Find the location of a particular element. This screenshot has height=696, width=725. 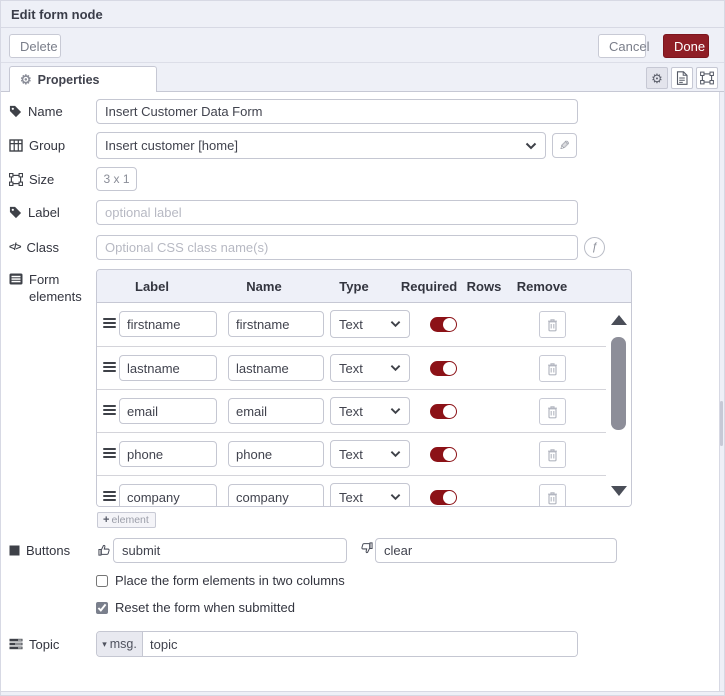

appearance-view-button is located at coordinates (707, 78).